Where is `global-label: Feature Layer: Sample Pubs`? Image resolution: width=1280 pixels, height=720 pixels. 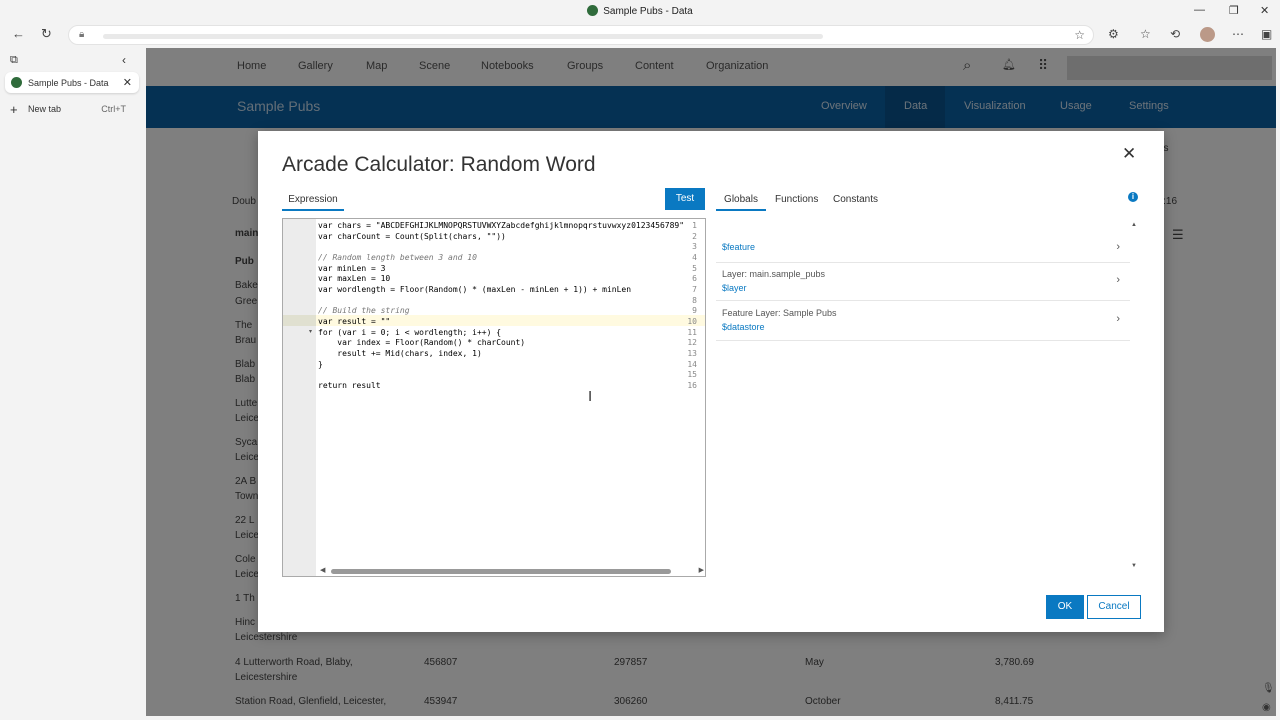
global-label: Feature Layer: Sample Pubs is located at coordinates (779, 313).